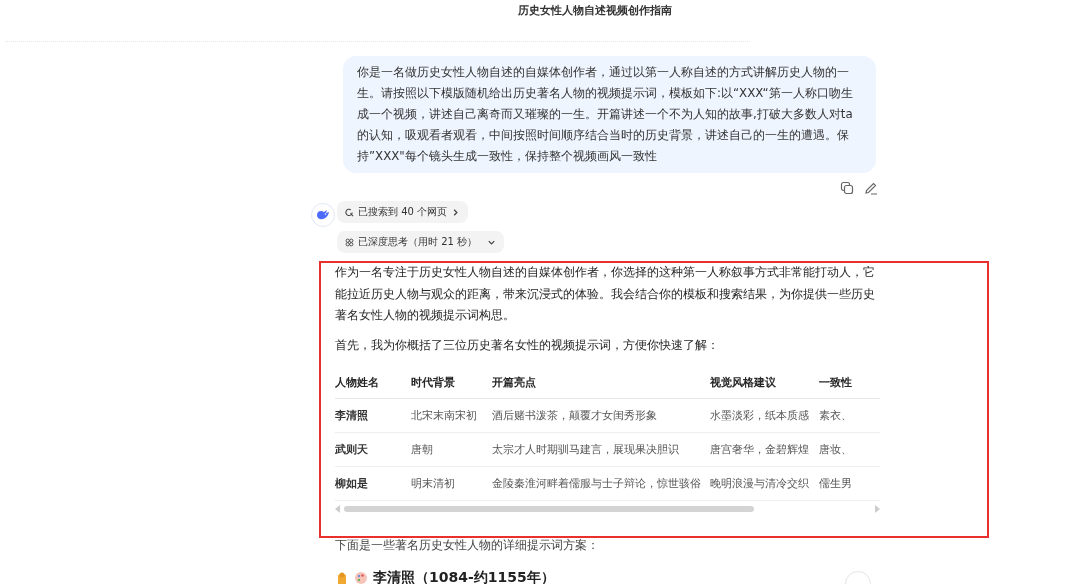  I want to click on edit-icon, so click(871, 188).